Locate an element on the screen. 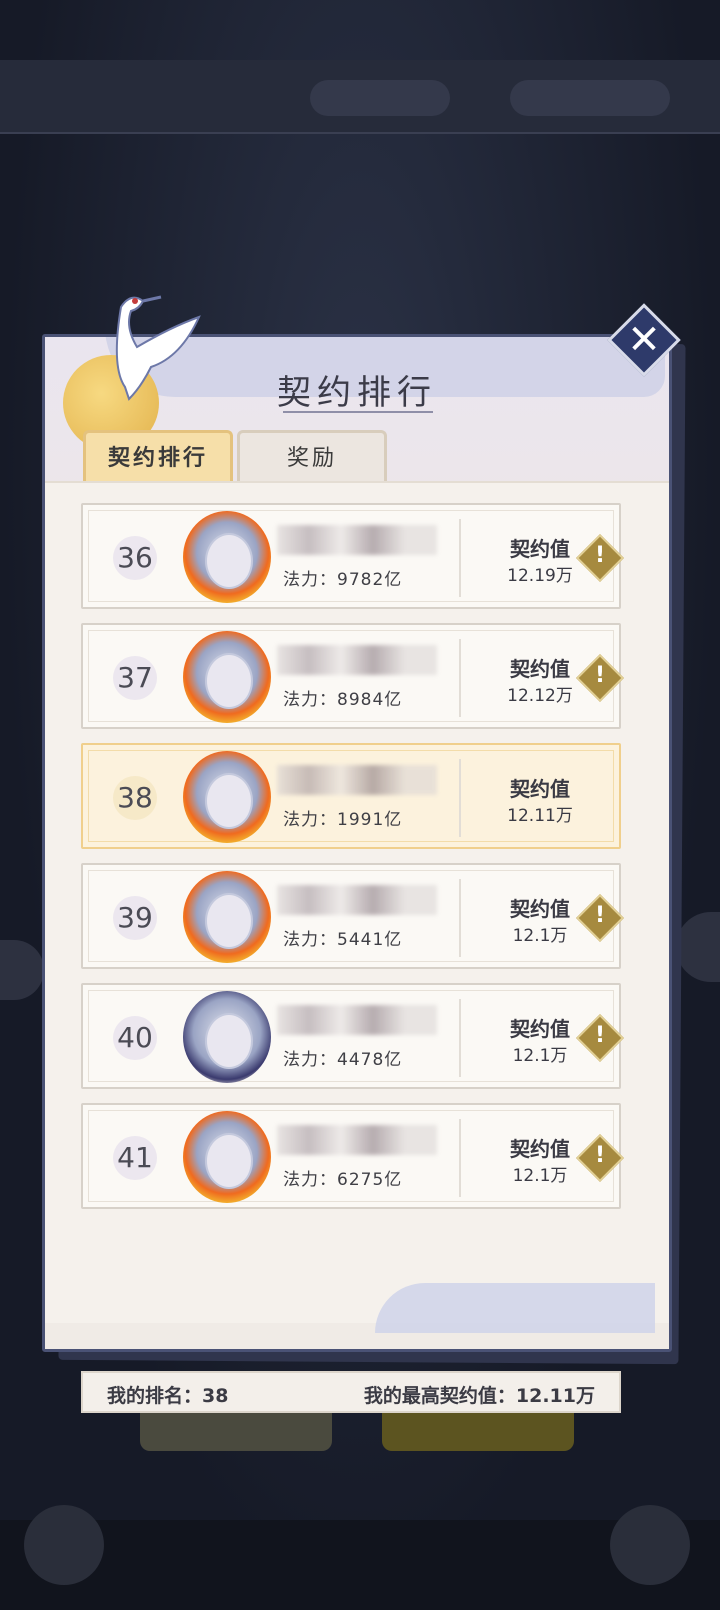  power-value: 法力：9782亿 is located at coordinates (342, 577).